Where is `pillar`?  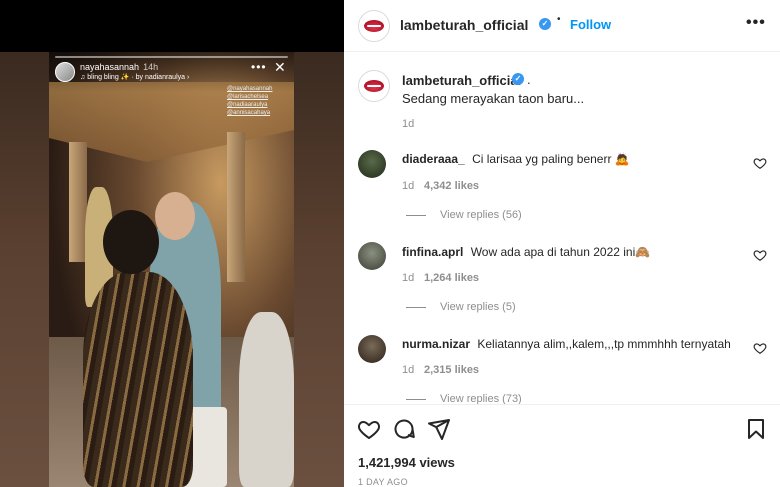
pillar is located at coordinates (236, 207).